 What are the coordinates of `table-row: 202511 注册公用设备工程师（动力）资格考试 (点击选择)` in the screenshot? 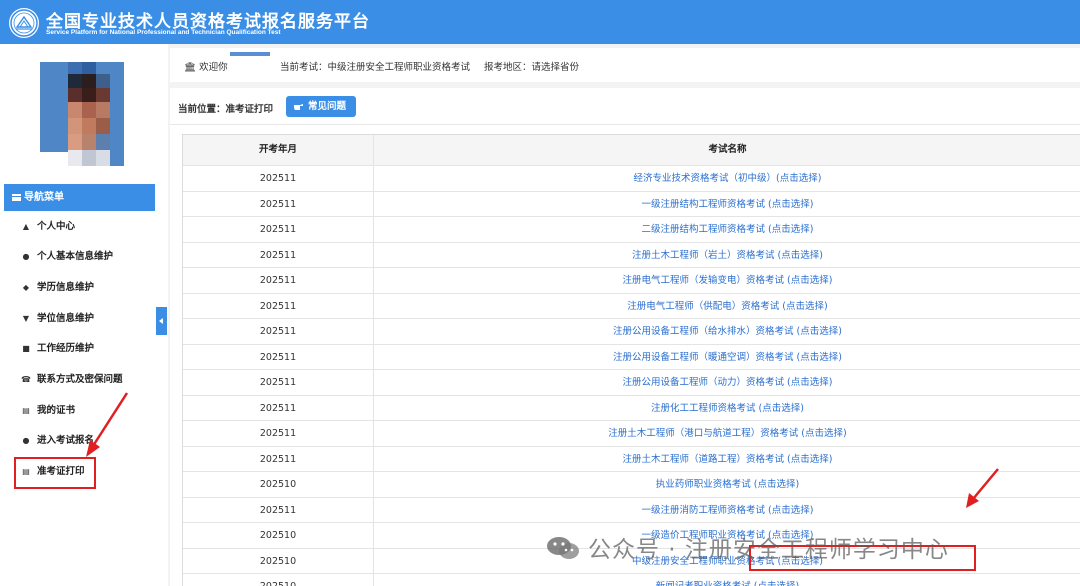 It's located at (631, 383).